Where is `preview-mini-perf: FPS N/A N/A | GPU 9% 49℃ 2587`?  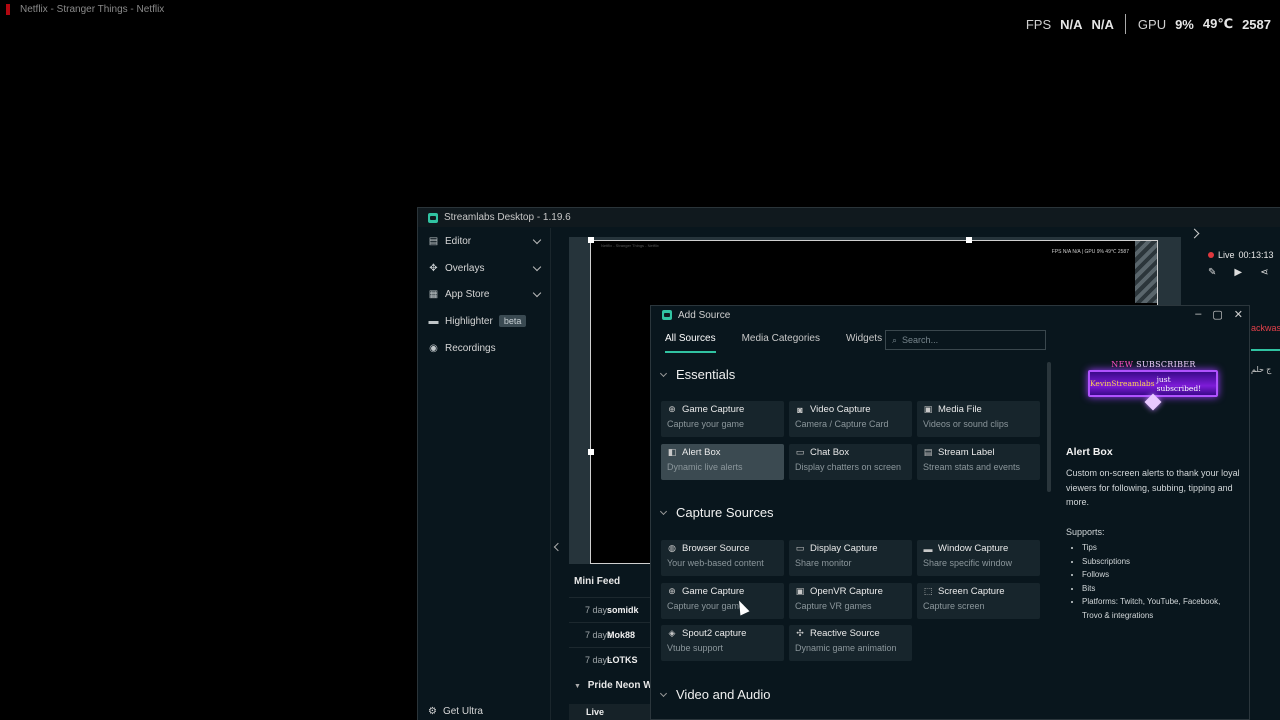
preview-mini-perf: FPS N/A N/A | GPU 9% 49℃ 2587 is located at coordinates (1090, 252).